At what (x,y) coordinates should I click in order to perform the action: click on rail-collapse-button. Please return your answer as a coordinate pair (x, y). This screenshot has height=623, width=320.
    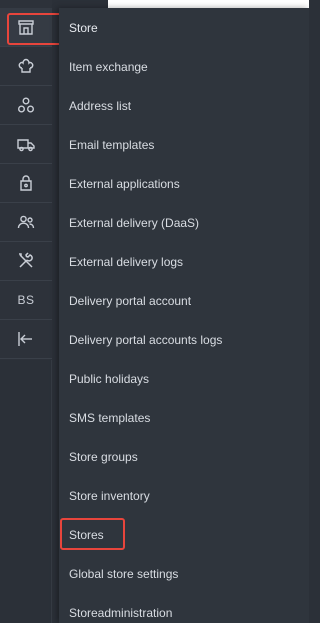
    Looking at the image, I should click on (26, 339).